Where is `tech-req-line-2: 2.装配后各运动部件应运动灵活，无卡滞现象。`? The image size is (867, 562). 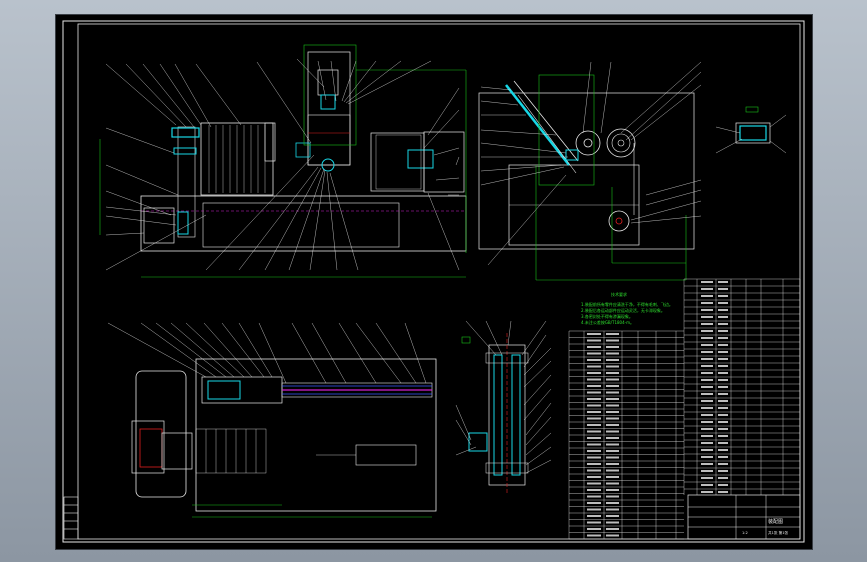 tech-req-line-2: 2.装配后各运动部件应运动灵活，无卡滞现象。 is located at coordinates (623, 310).